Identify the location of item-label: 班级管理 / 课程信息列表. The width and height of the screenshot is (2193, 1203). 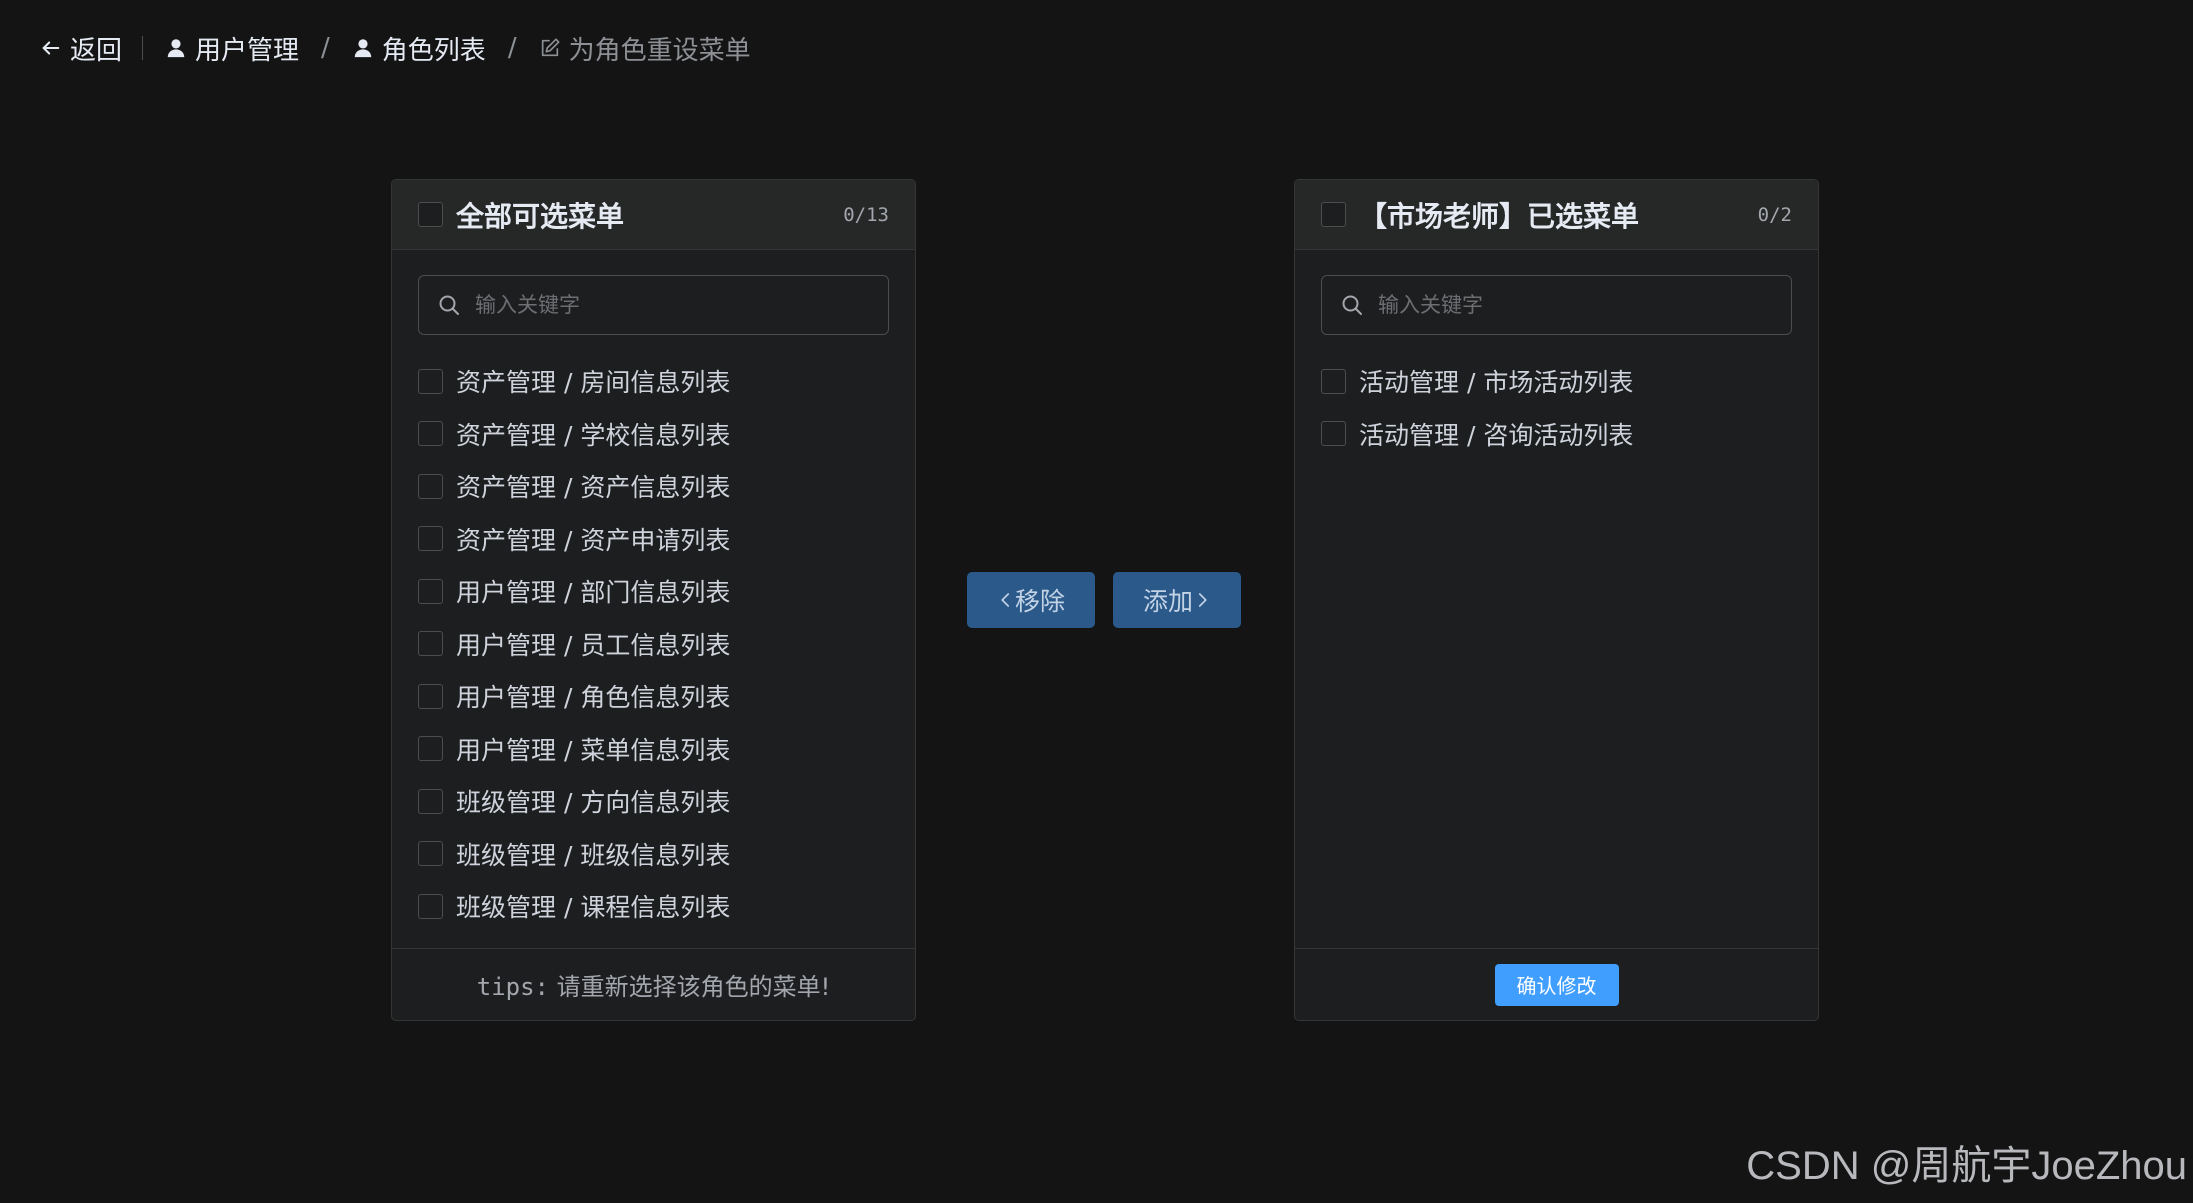
(593, 908).